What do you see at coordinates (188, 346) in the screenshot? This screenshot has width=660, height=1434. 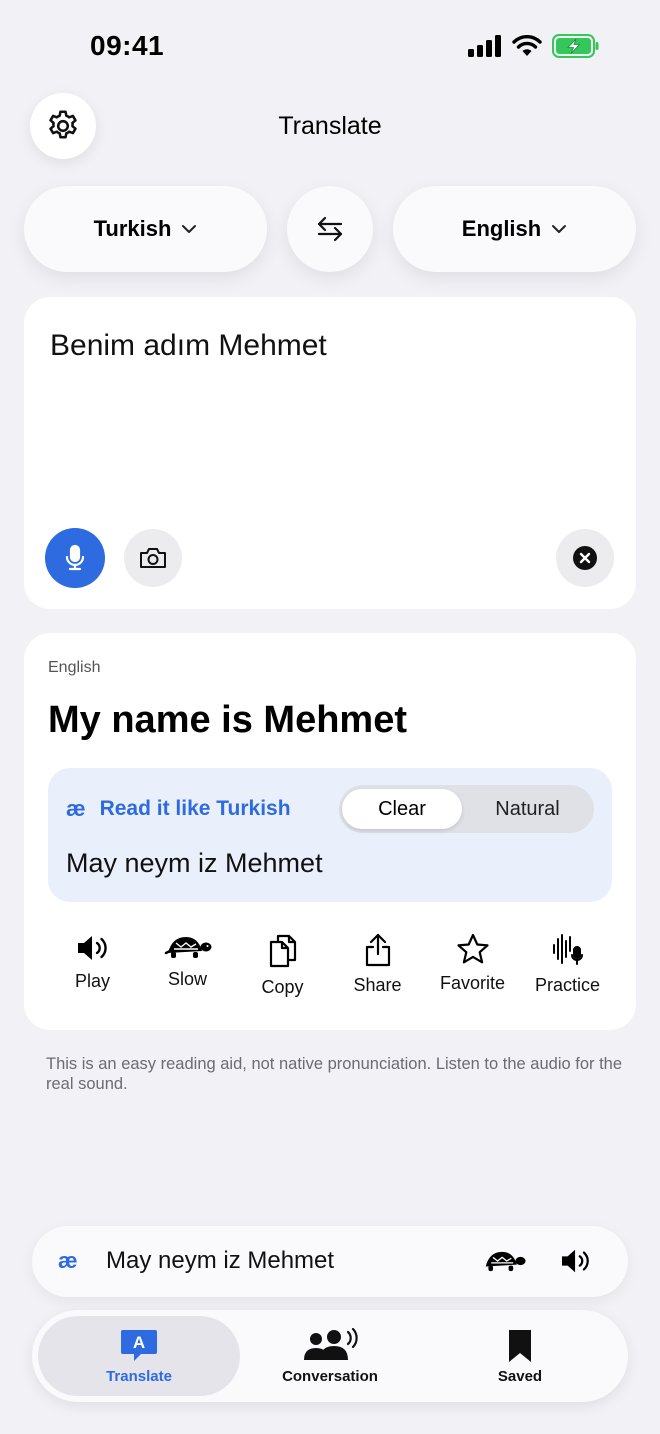 I see `source-text-input: Benim adım Mehmet` at bounding box center [188, 346].